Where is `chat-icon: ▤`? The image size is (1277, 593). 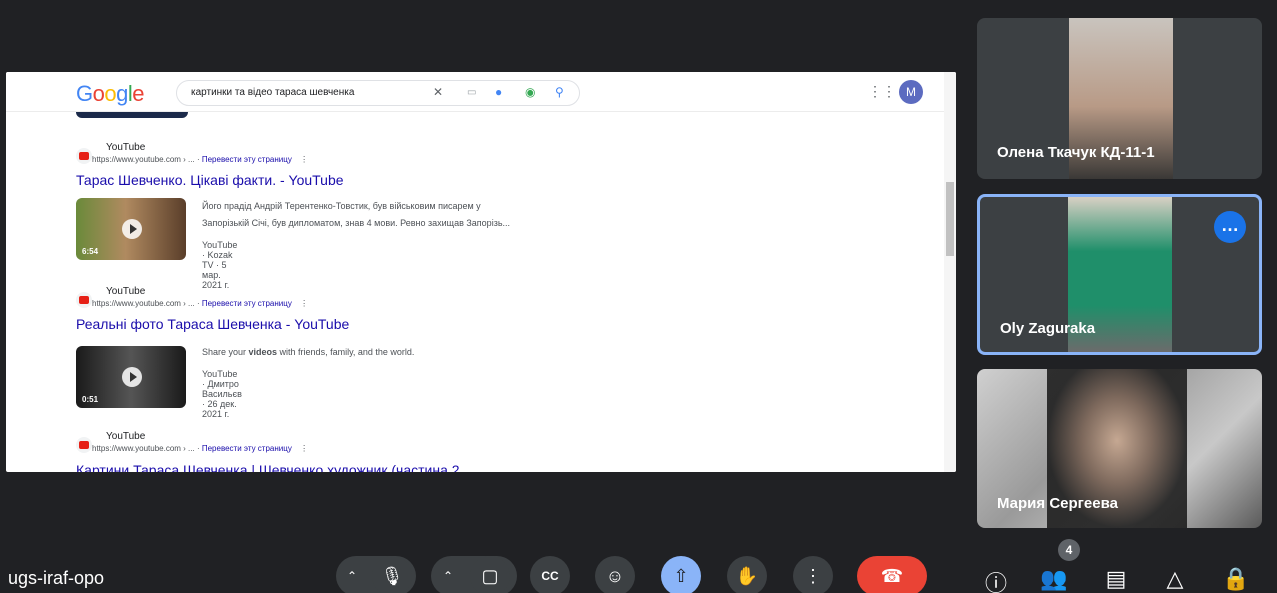 chat-icon: ▤ is located at coordinates (1116, 579).